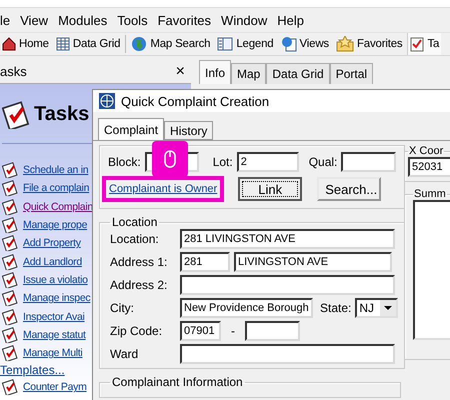  Describe the element at coordinates (5, 20) in the screenshot. I see `menu-item: le` at that location.